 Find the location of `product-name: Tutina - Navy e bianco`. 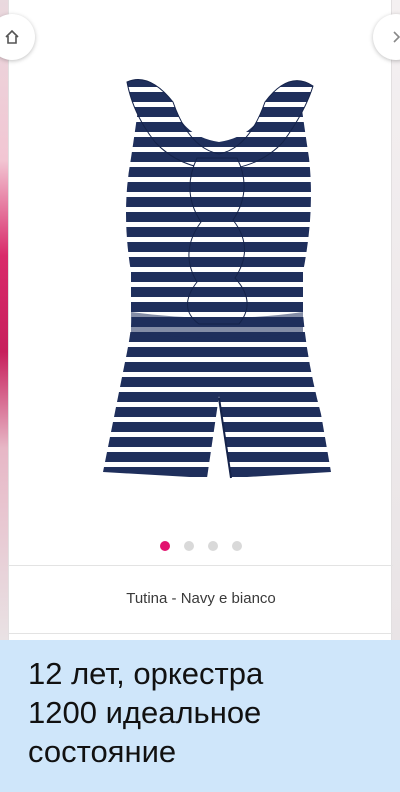

product-name: Tutina - Navy e bianco is located at coordinates (201, 598).